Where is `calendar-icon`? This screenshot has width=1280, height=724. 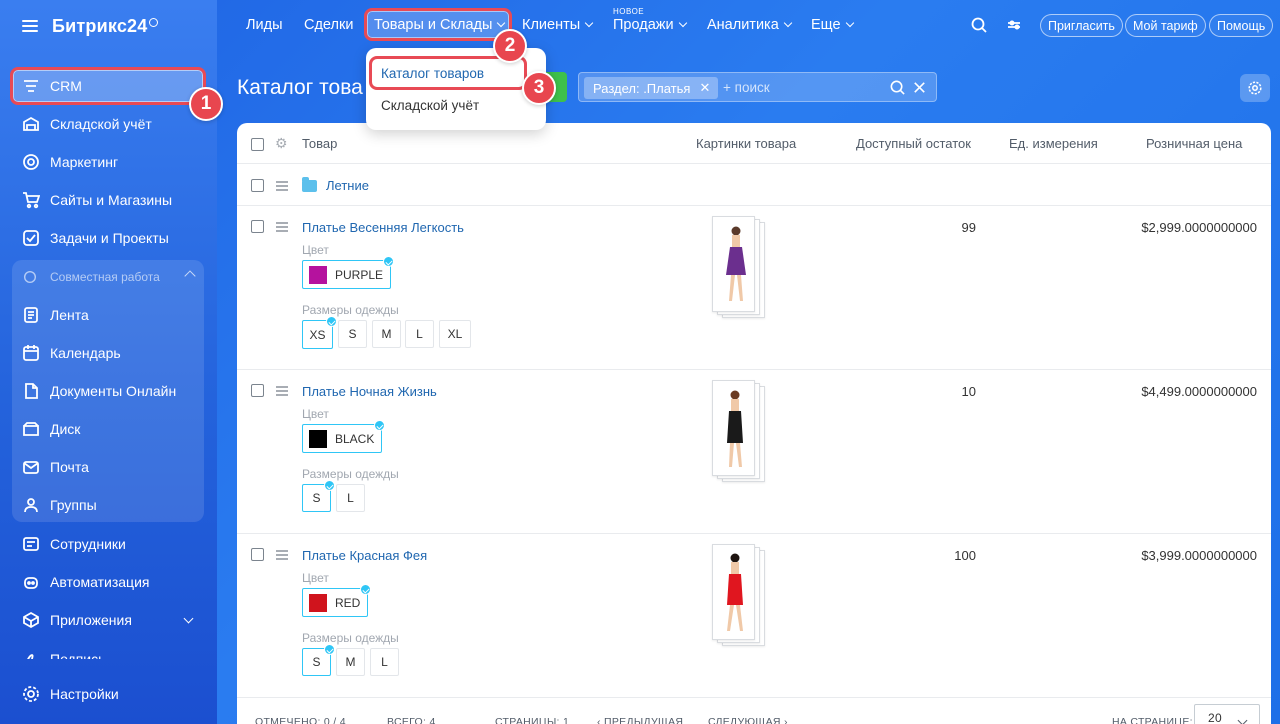
calendar-icon is located at coordinates (31, 353).